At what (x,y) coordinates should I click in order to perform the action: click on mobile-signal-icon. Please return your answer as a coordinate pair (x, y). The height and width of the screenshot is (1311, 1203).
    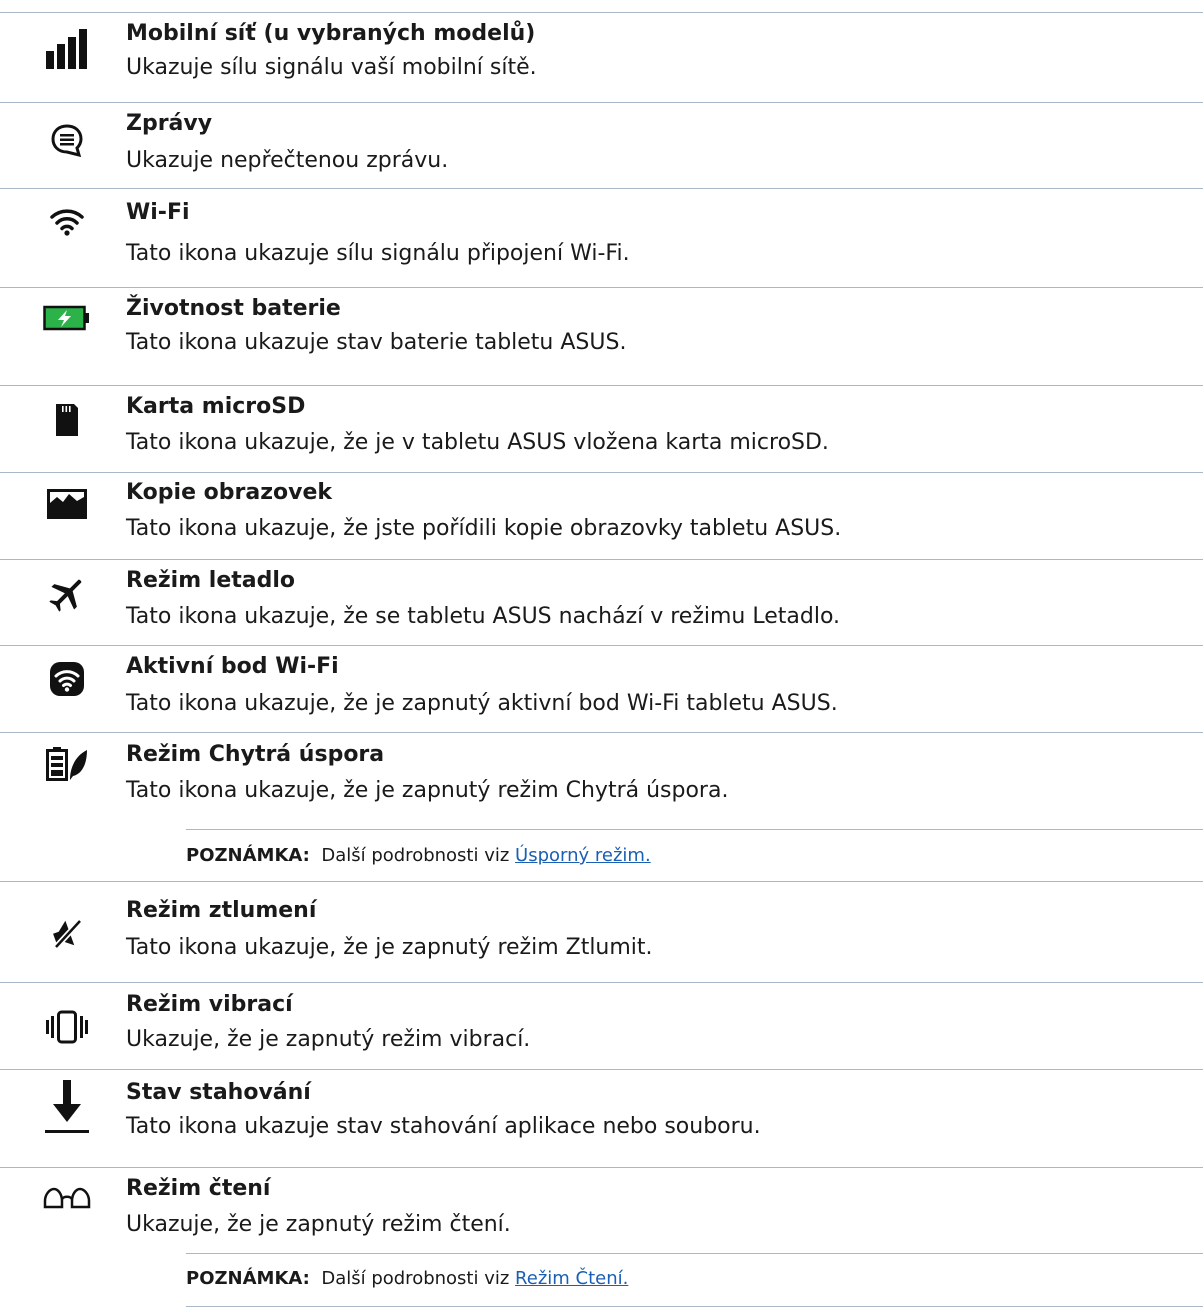
    Looking at the image, I should click on (67, 48).